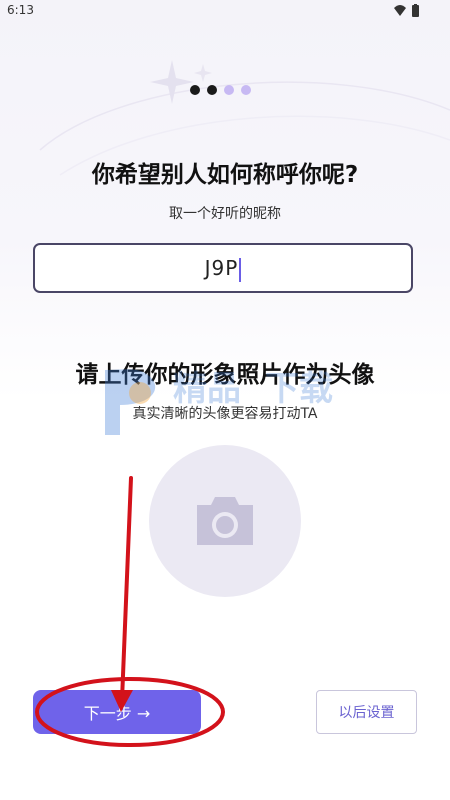  What do you see at coordinates (366, 712) in the screenshot?
I see `later-button: 以后设置` at bounding box center [366, 712].